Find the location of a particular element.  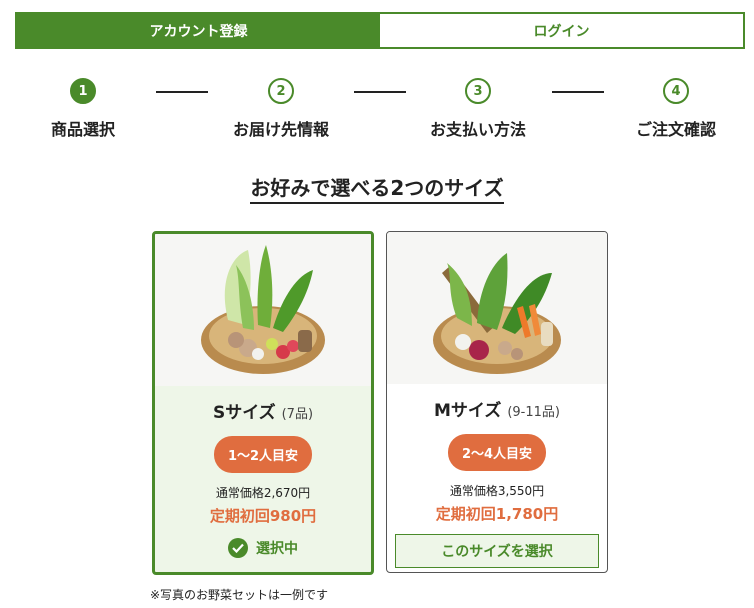

regular-price: 通常価格2,670円 is located at coordinates (263, 493).